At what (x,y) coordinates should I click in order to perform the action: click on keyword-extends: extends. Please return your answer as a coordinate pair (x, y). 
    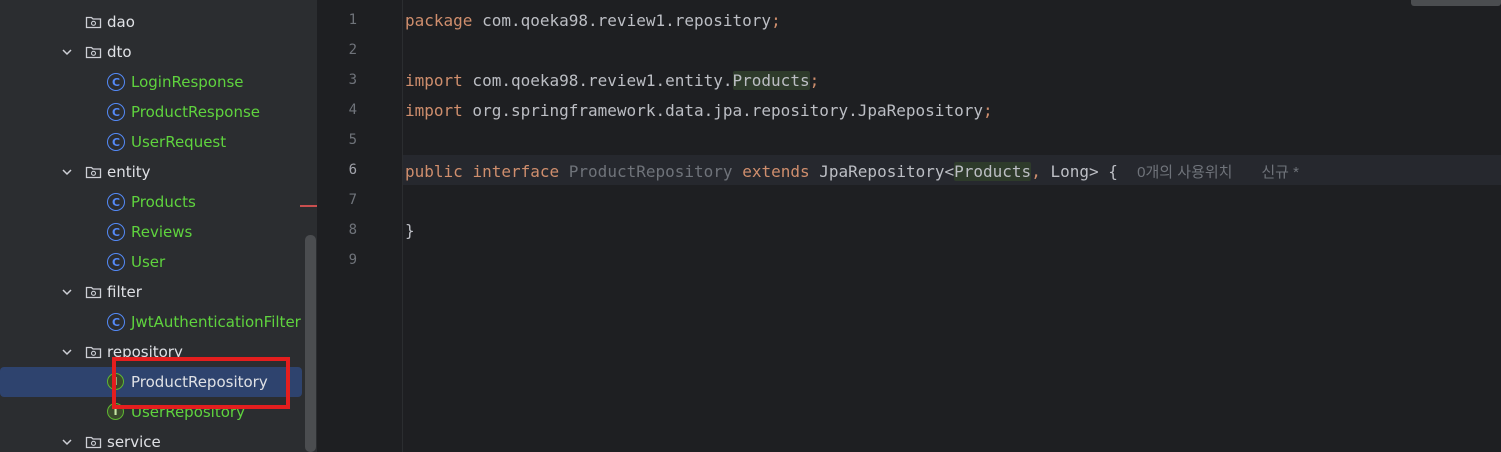
    Looking at the image, I should click on (776, 171).